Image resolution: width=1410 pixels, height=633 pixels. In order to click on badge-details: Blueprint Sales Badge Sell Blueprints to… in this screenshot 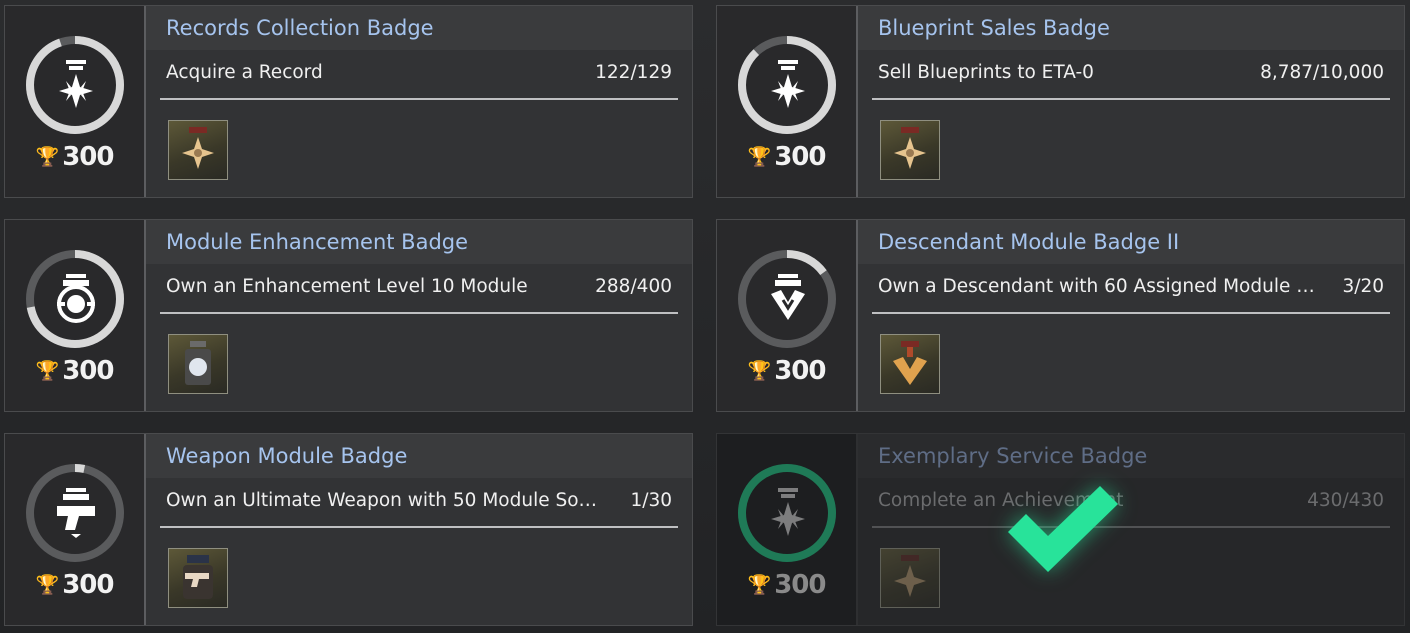, I will do `click(1131, 101)`.